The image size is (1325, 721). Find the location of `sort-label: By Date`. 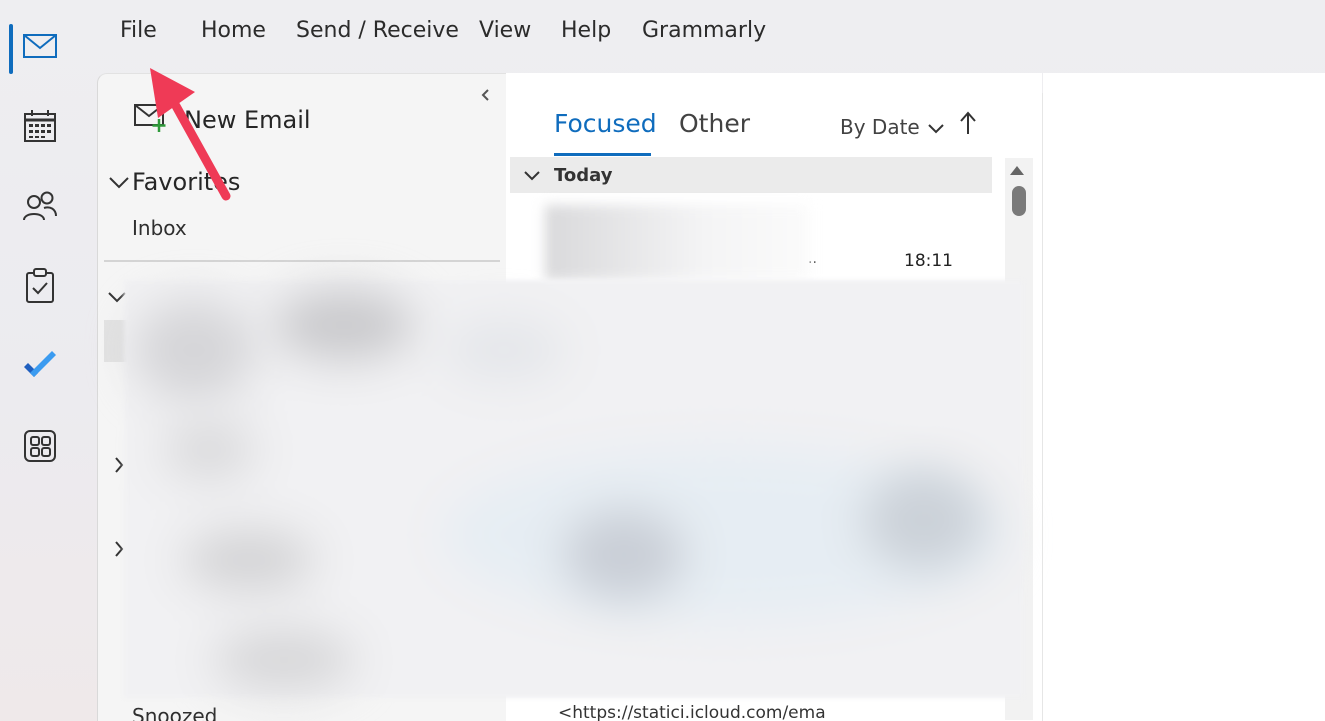

sort-label: By Date is located at coordinates (880, 127).